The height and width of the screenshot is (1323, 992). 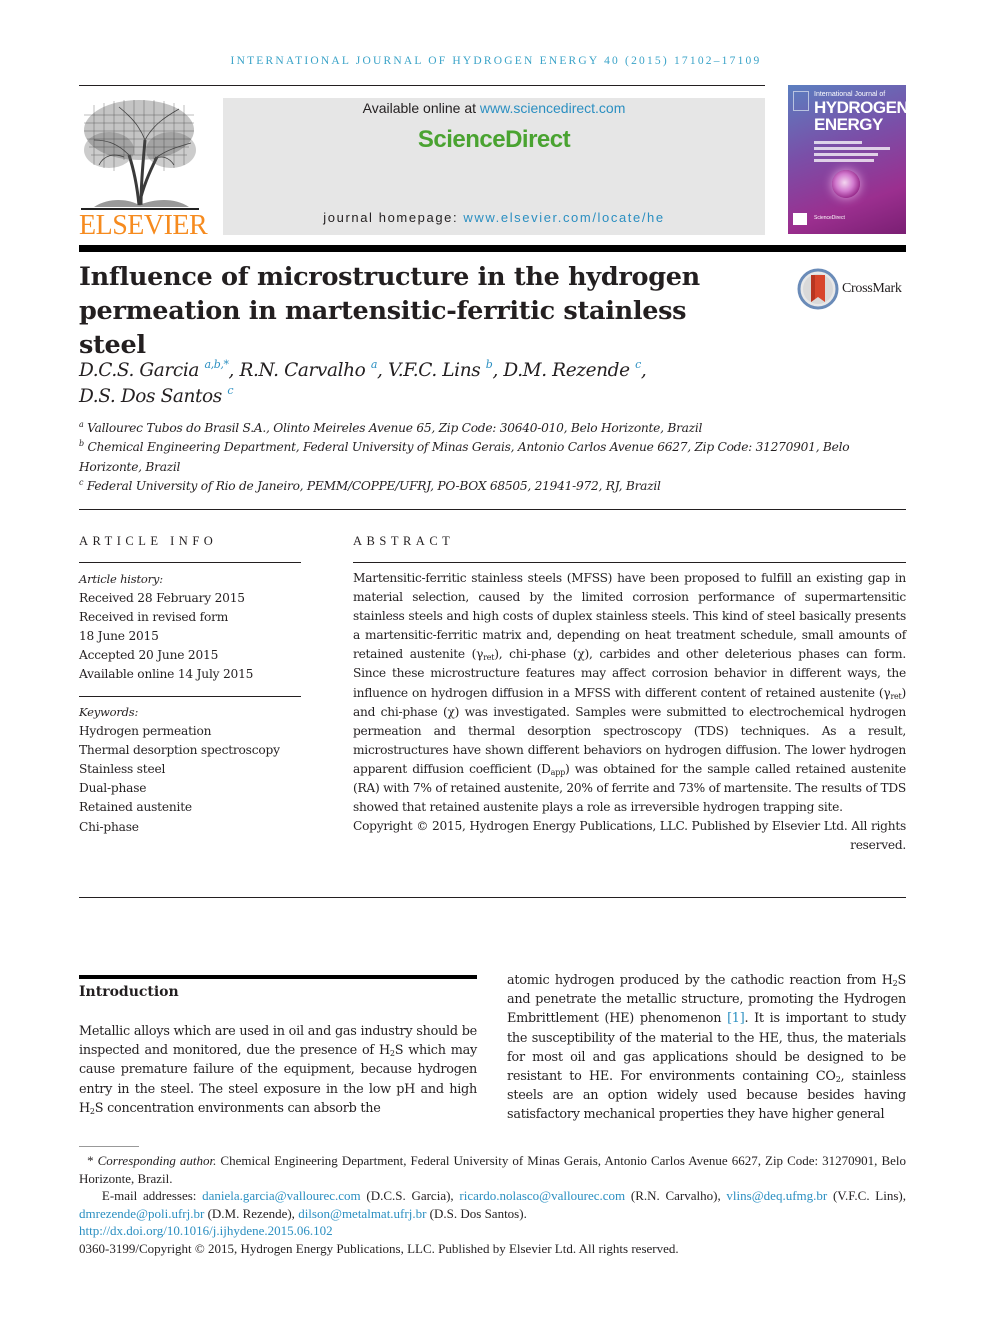 What do you see at coordinates (281, 1195) in the screenshot?
I see `email-link: daniela.garcia@vallourec.com` at bounding box center [281, 1195].